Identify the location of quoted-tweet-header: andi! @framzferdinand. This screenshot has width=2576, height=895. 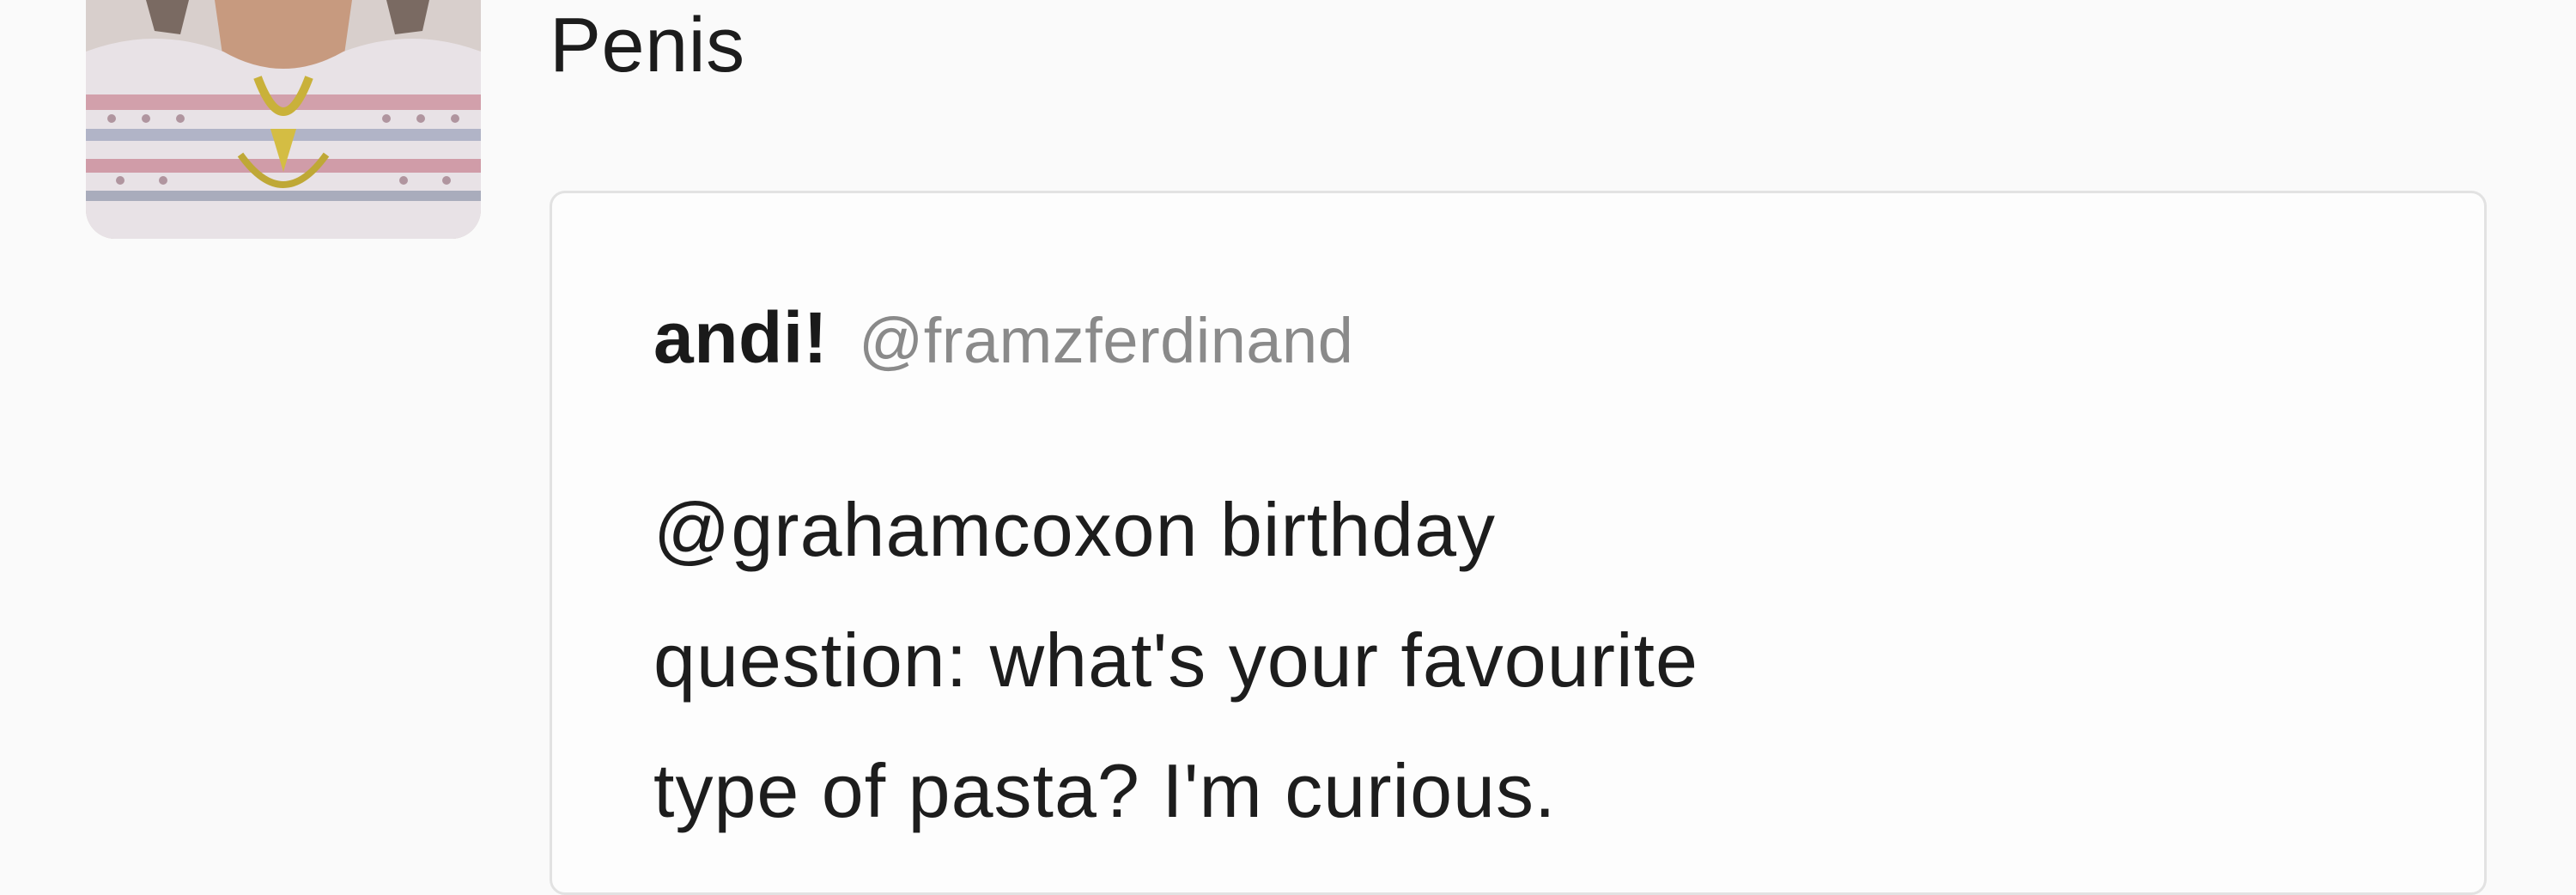
(1003, 338).